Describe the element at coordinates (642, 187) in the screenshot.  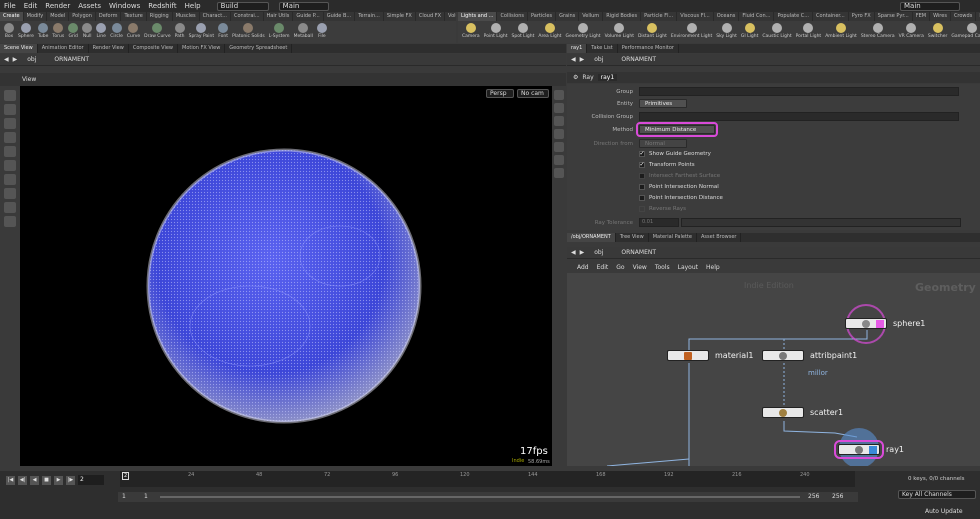
I see `point-normal-checkbox` at that location.